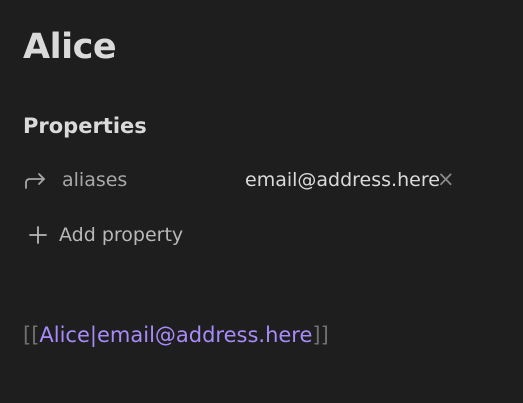 The width and height of the screenshot is (523, 403). I want to click on wikilink-pipe: |, so click(93, 335).